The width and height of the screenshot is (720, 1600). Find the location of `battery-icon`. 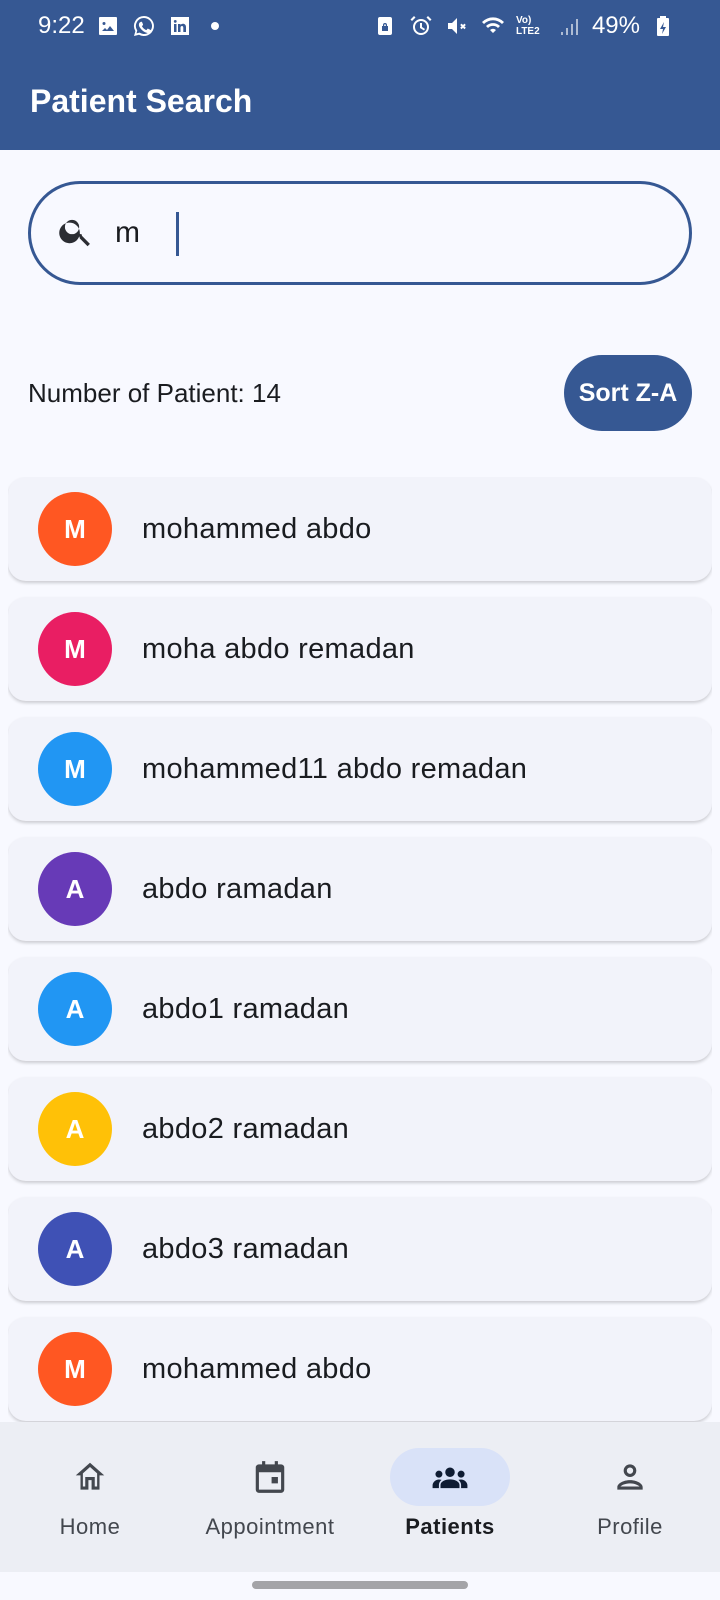

battery-icon is located at coordinates (663, 26).